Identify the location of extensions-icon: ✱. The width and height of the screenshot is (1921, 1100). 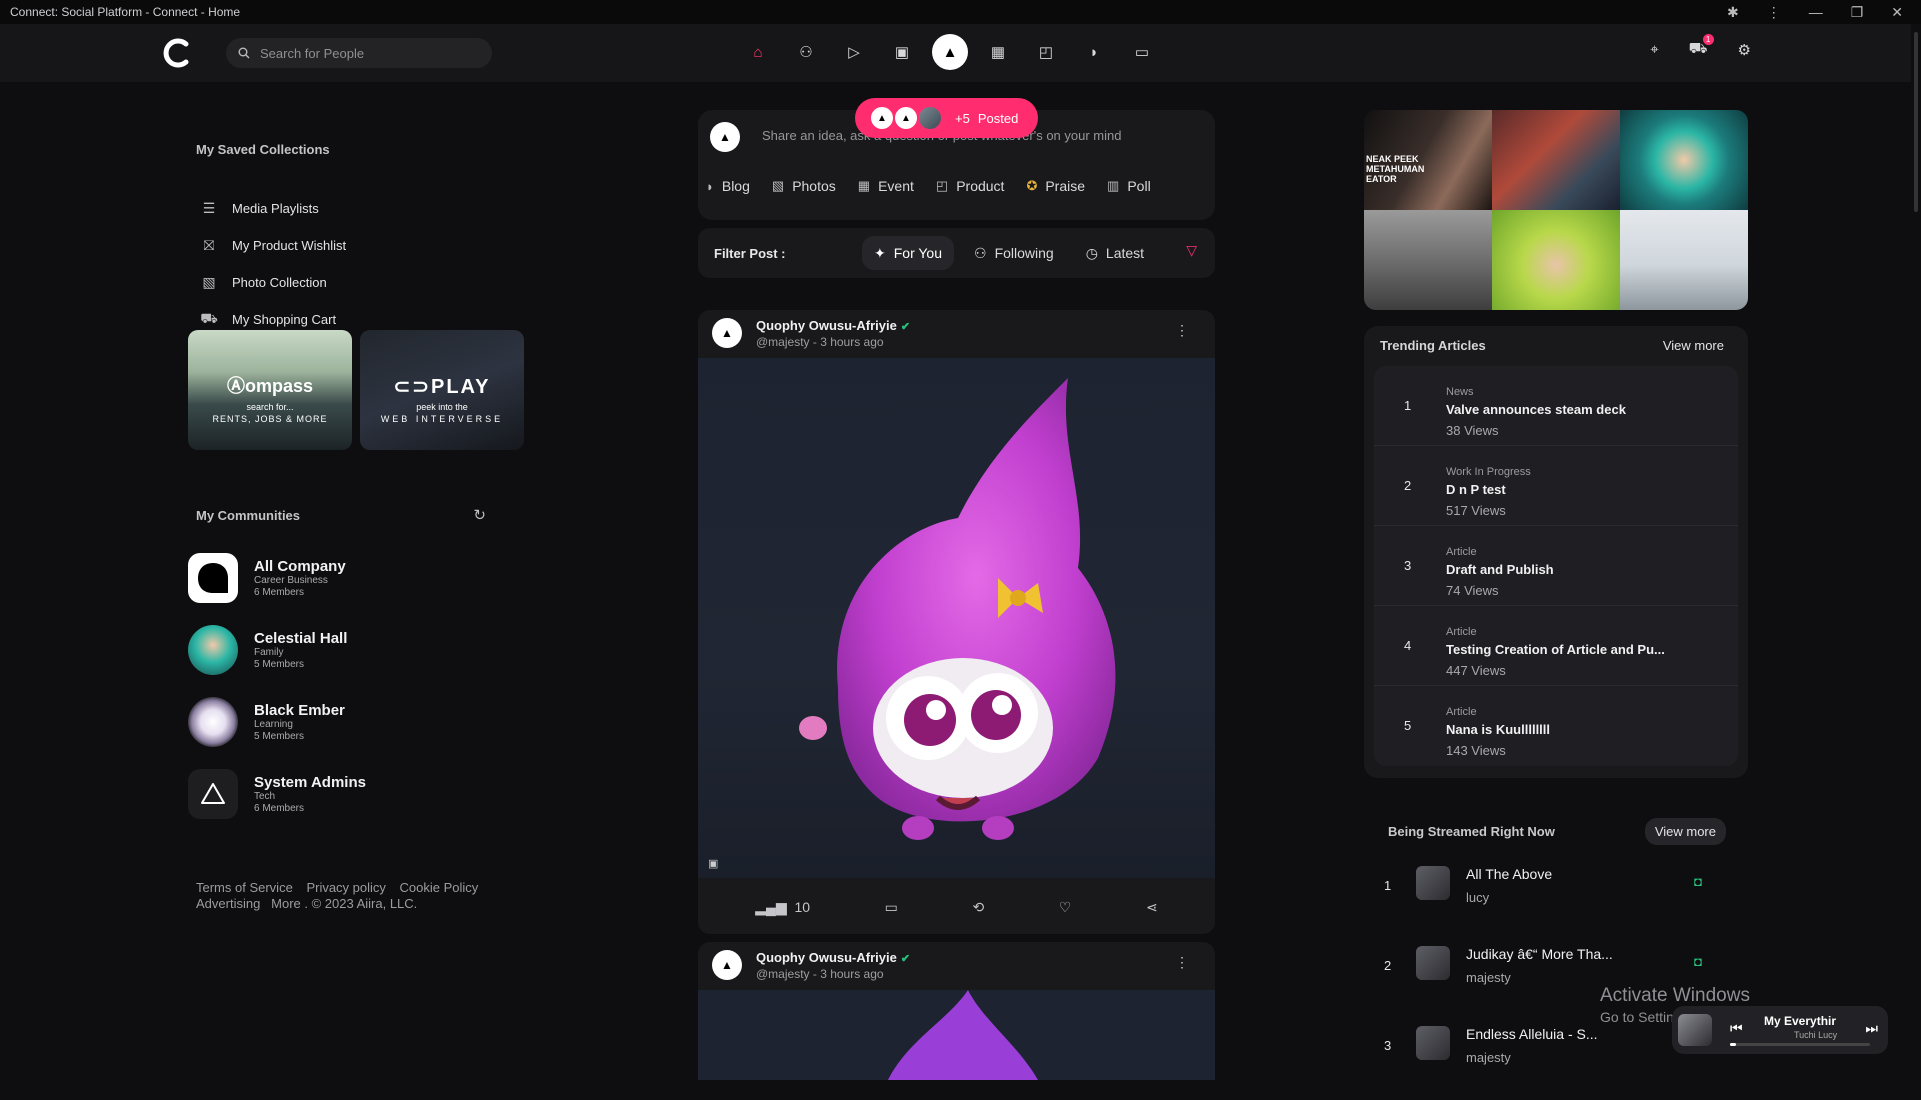
(1733, 12).